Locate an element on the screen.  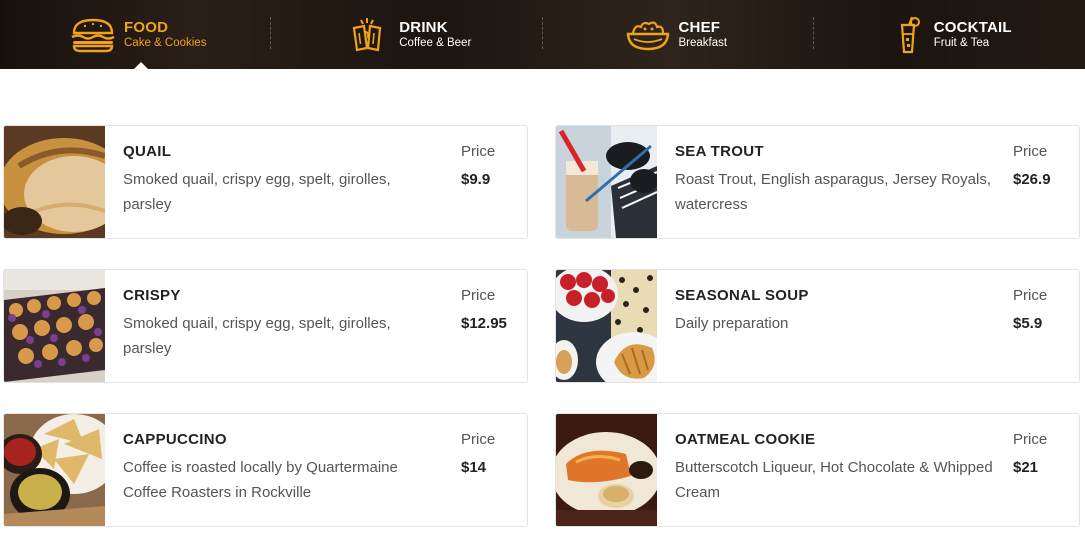
bread-photo is located at coordinates (54, 182).